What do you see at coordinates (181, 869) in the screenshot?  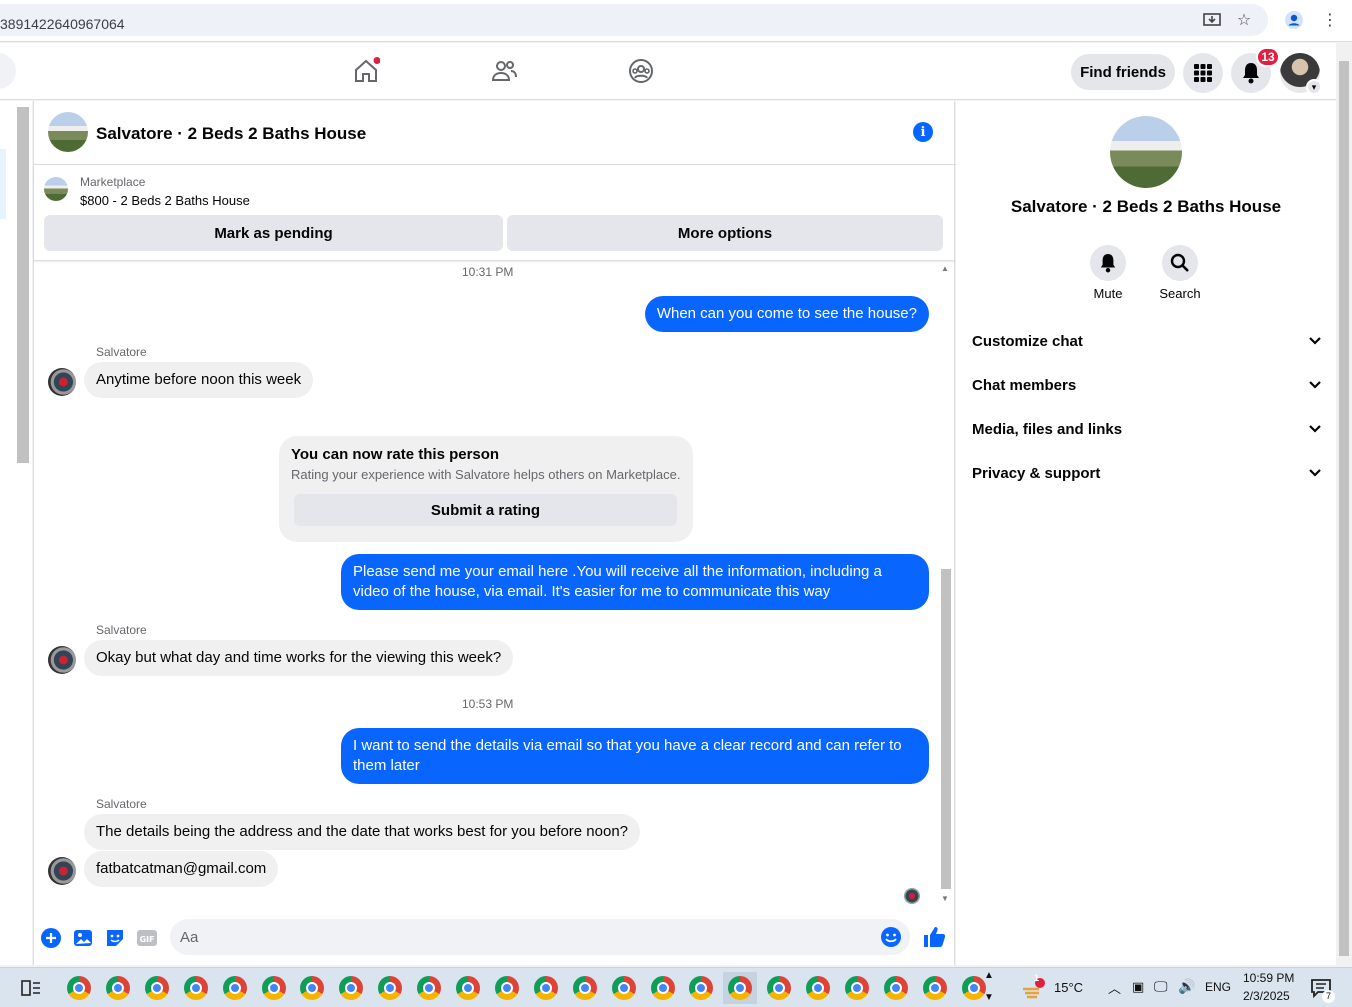 I see `incoming-message: fatbatcatman@gmail.com` at bounding box center [181, 869].